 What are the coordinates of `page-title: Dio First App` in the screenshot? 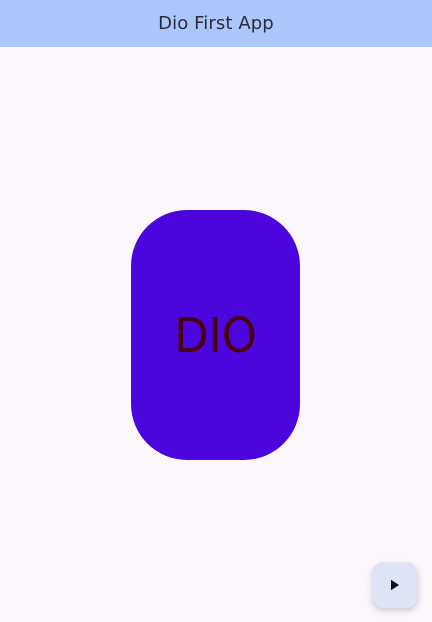 It's located at (216, 23).